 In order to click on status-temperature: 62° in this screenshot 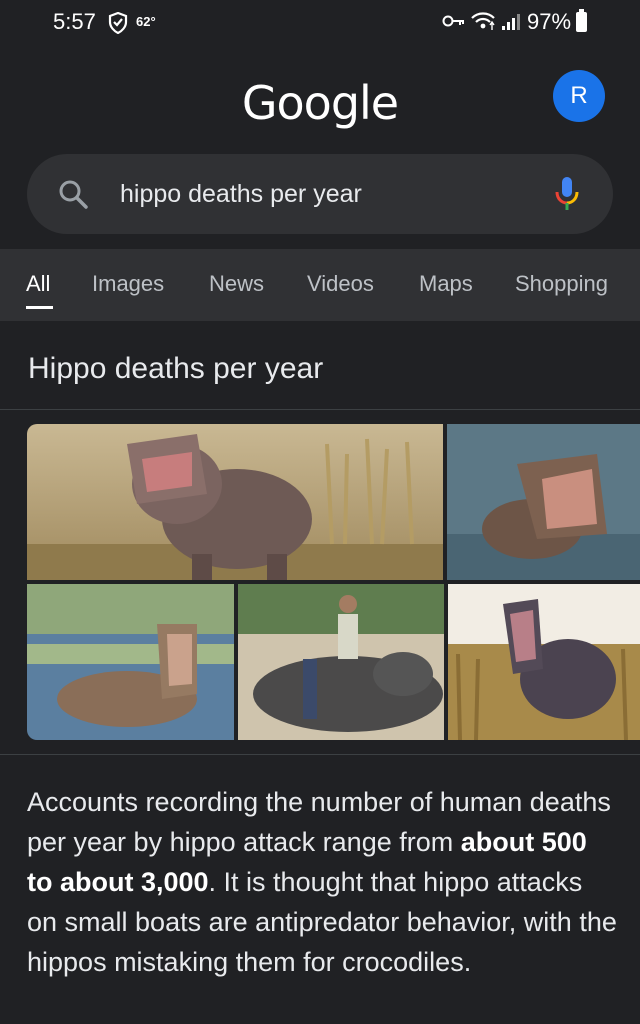, I will do `click(146, 21)`.